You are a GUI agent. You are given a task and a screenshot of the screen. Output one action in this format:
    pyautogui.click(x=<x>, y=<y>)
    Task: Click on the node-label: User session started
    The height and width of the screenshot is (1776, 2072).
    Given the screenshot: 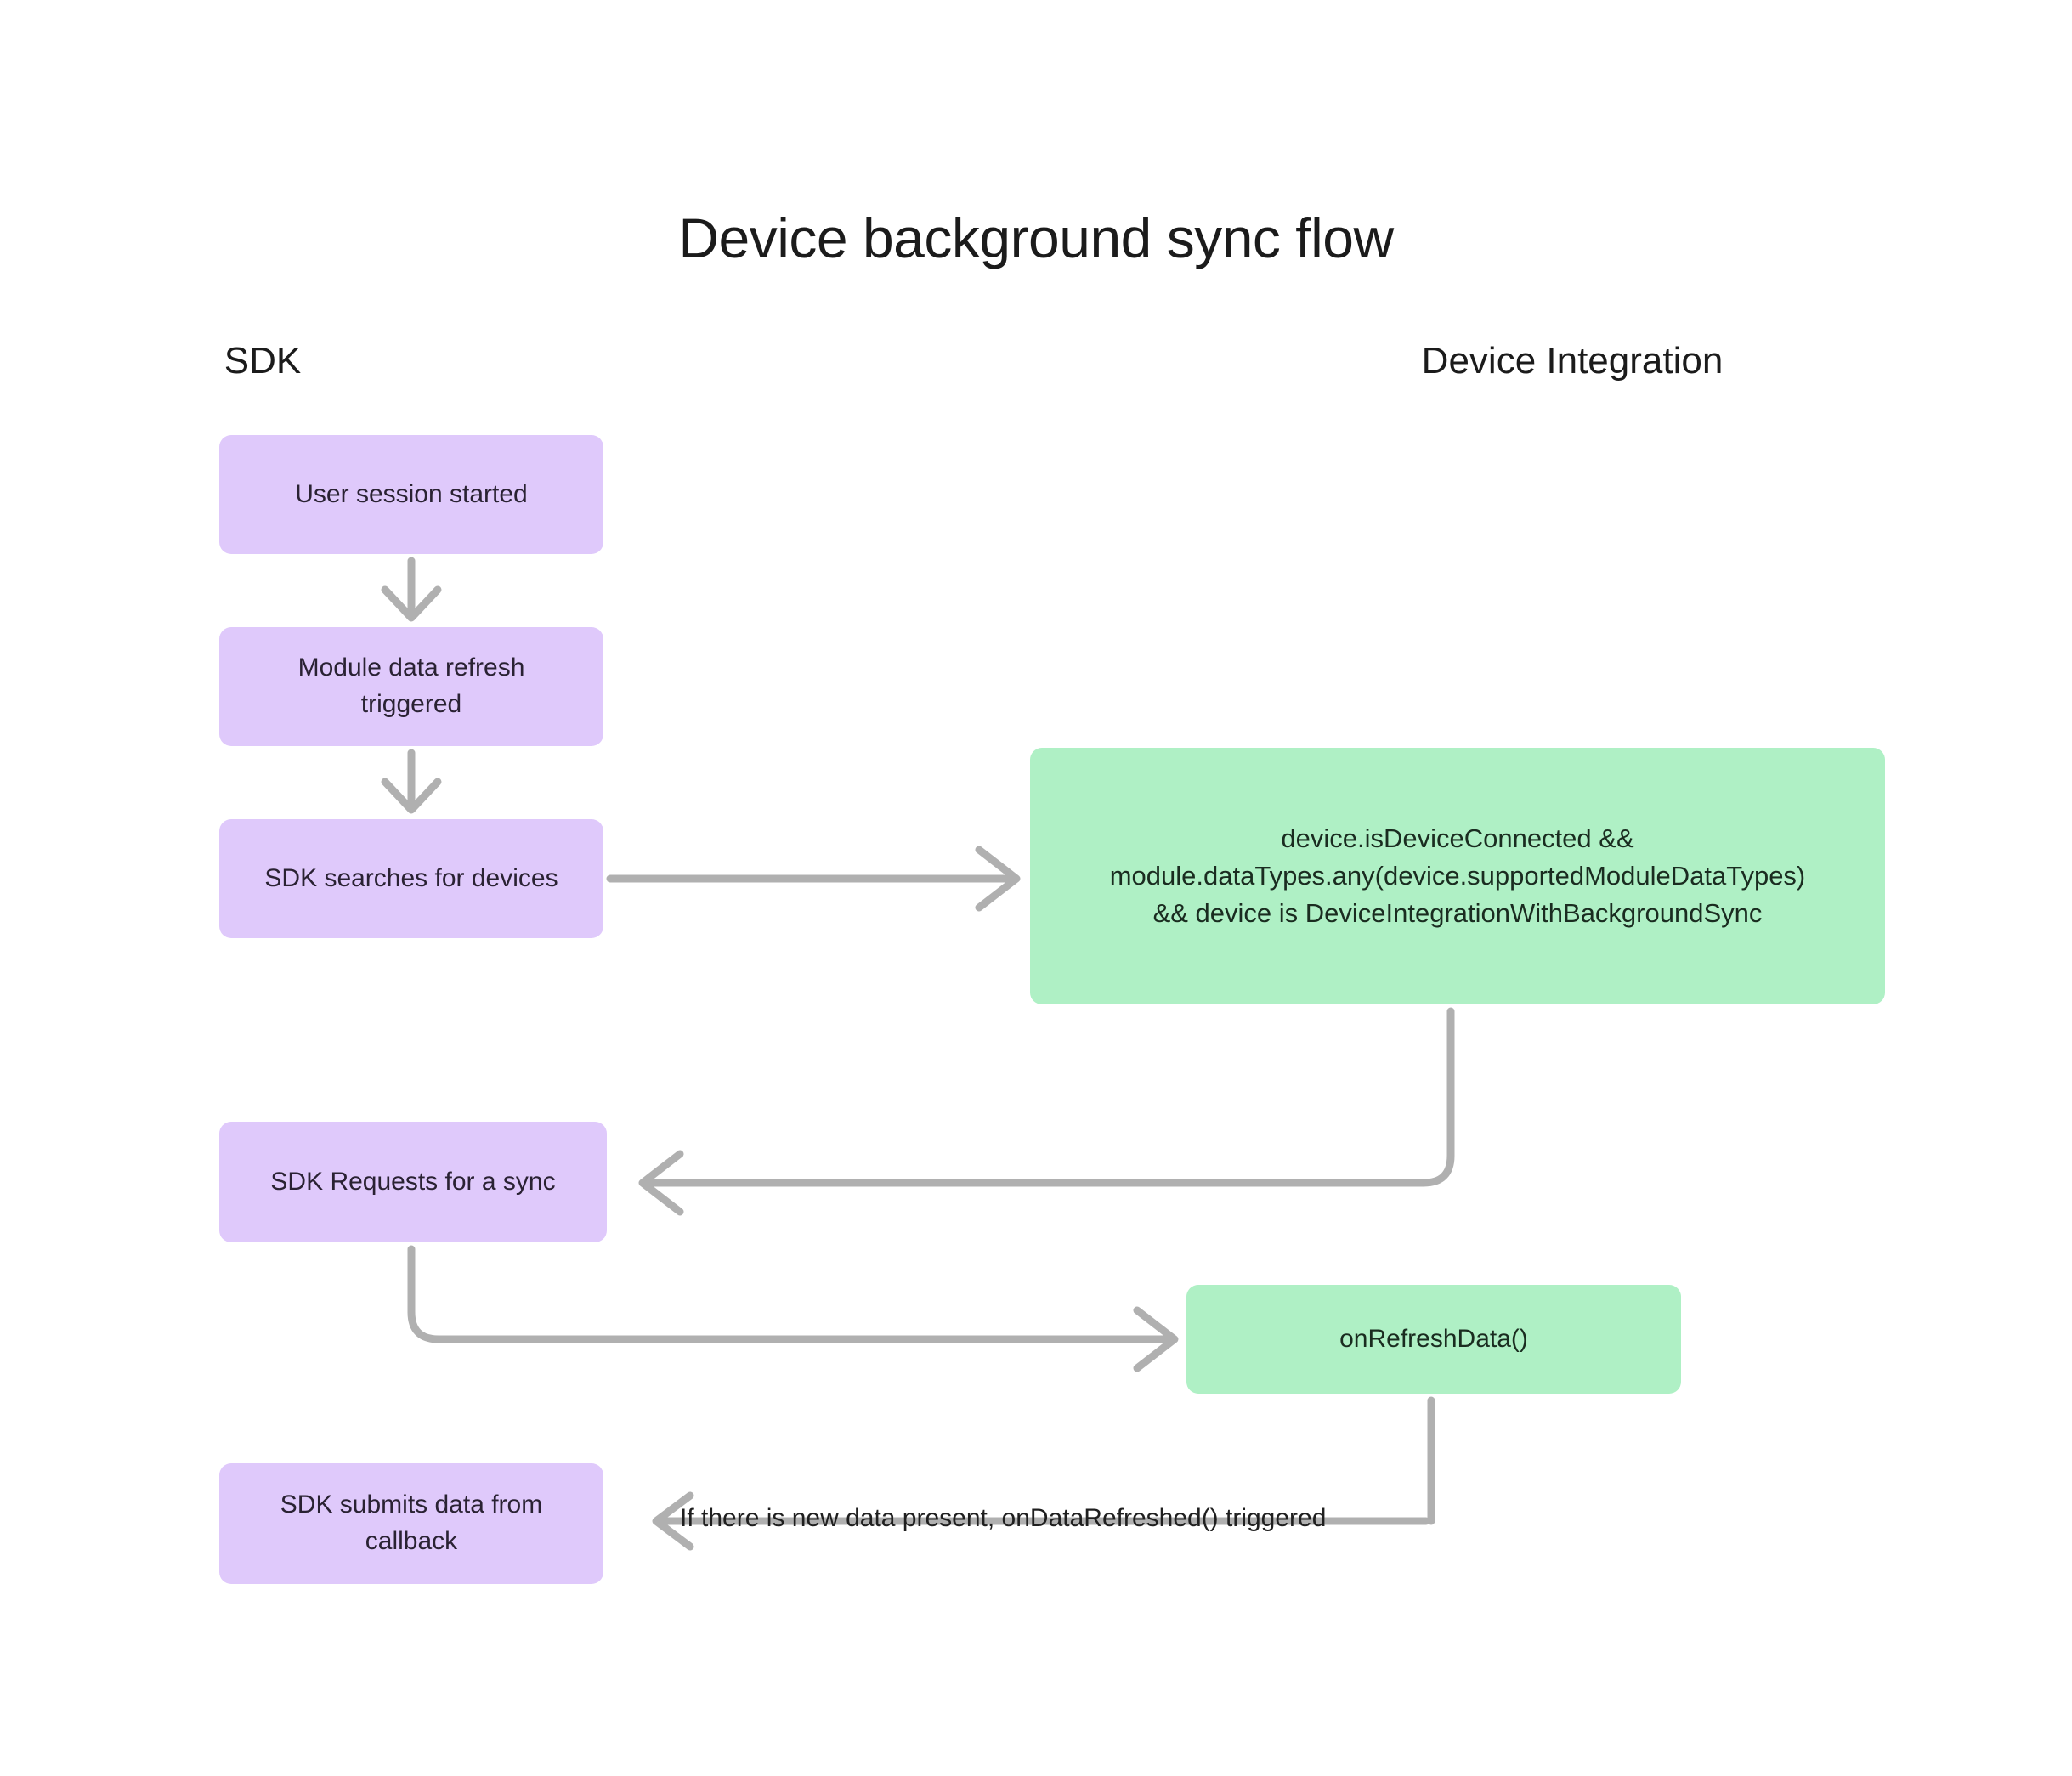 What is the action you would take?
    pyautogui.click(x=411, y=493)
    